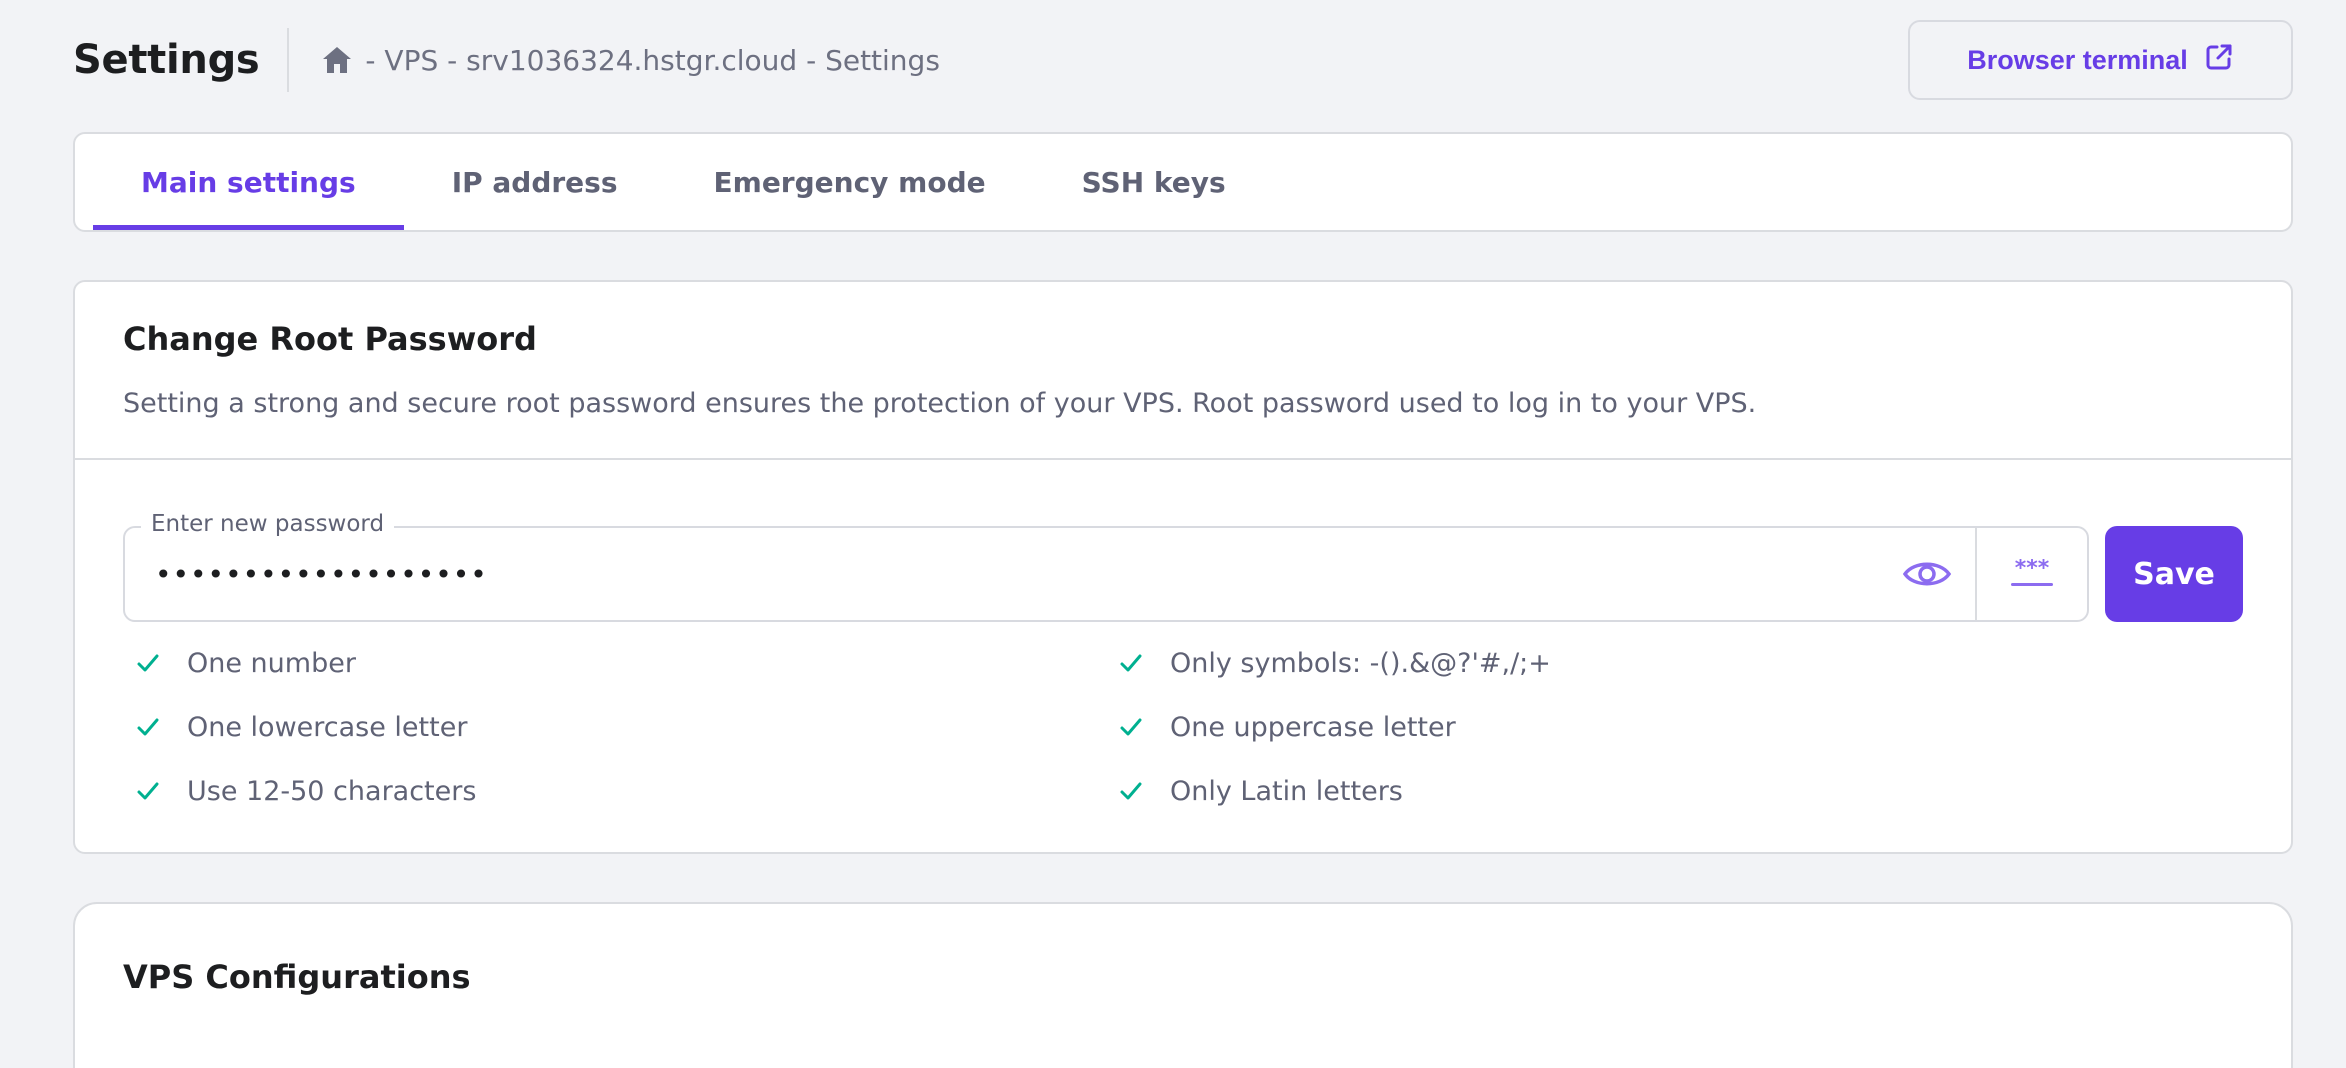  I want to click on tab-label: Main settings, so click(248, 182).